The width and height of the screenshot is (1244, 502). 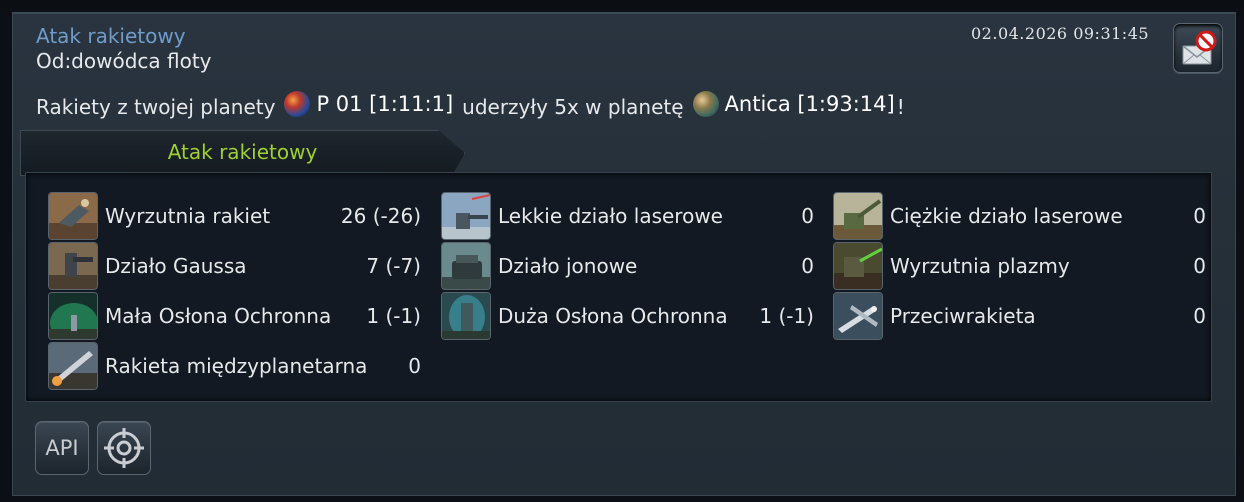 I want to click on list-item: Wyrzutnia rakiet 26 (-26), so click(x=234, y=217).